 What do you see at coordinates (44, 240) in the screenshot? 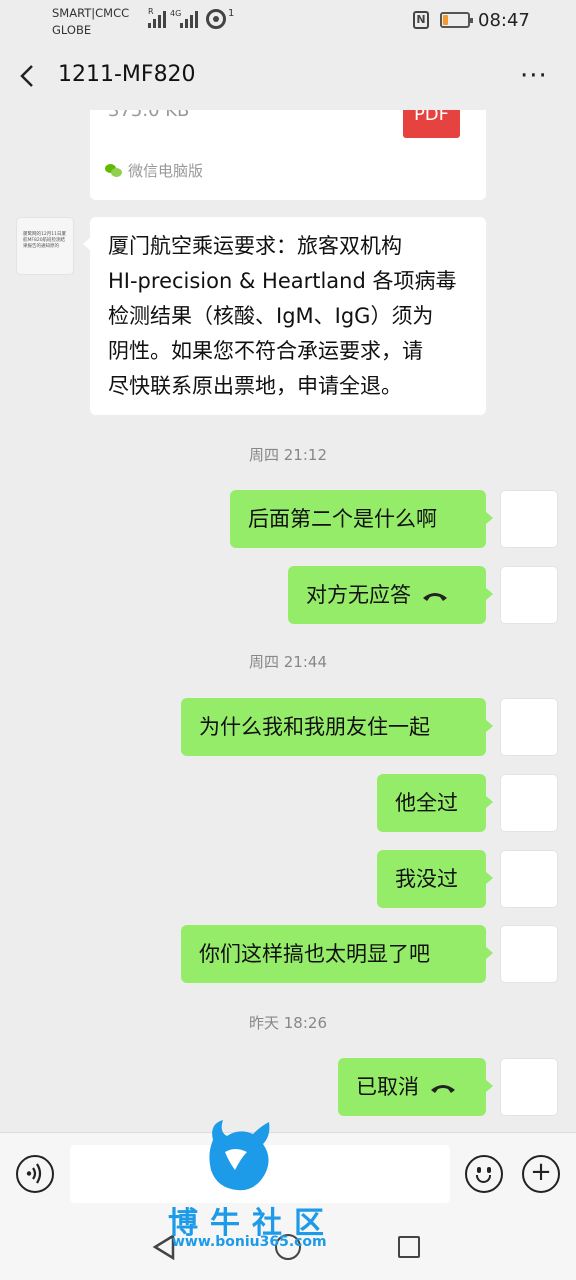
I see `avatar-thumbnail-text: 厦鹭网的12月11日厦航MF820航班检测结果报告的通知原的` at bounding box center [44, 240].